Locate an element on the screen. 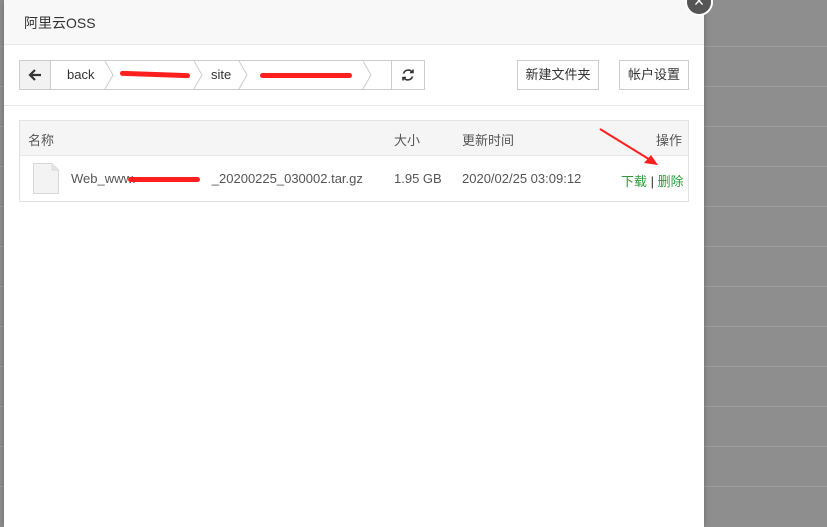 This screenshot has height=527, width=827. file-name: Web_www. _20200225_030002.tar.gz is located at coordinates (217, 178).